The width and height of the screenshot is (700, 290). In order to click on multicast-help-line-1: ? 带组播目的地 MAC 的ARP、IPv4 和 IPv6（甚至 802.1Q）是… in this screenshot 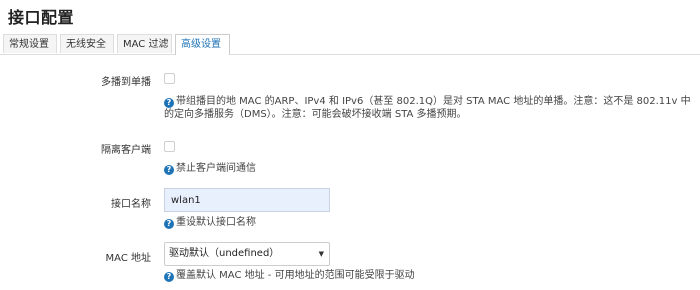, I will do `click(429, 101)`.